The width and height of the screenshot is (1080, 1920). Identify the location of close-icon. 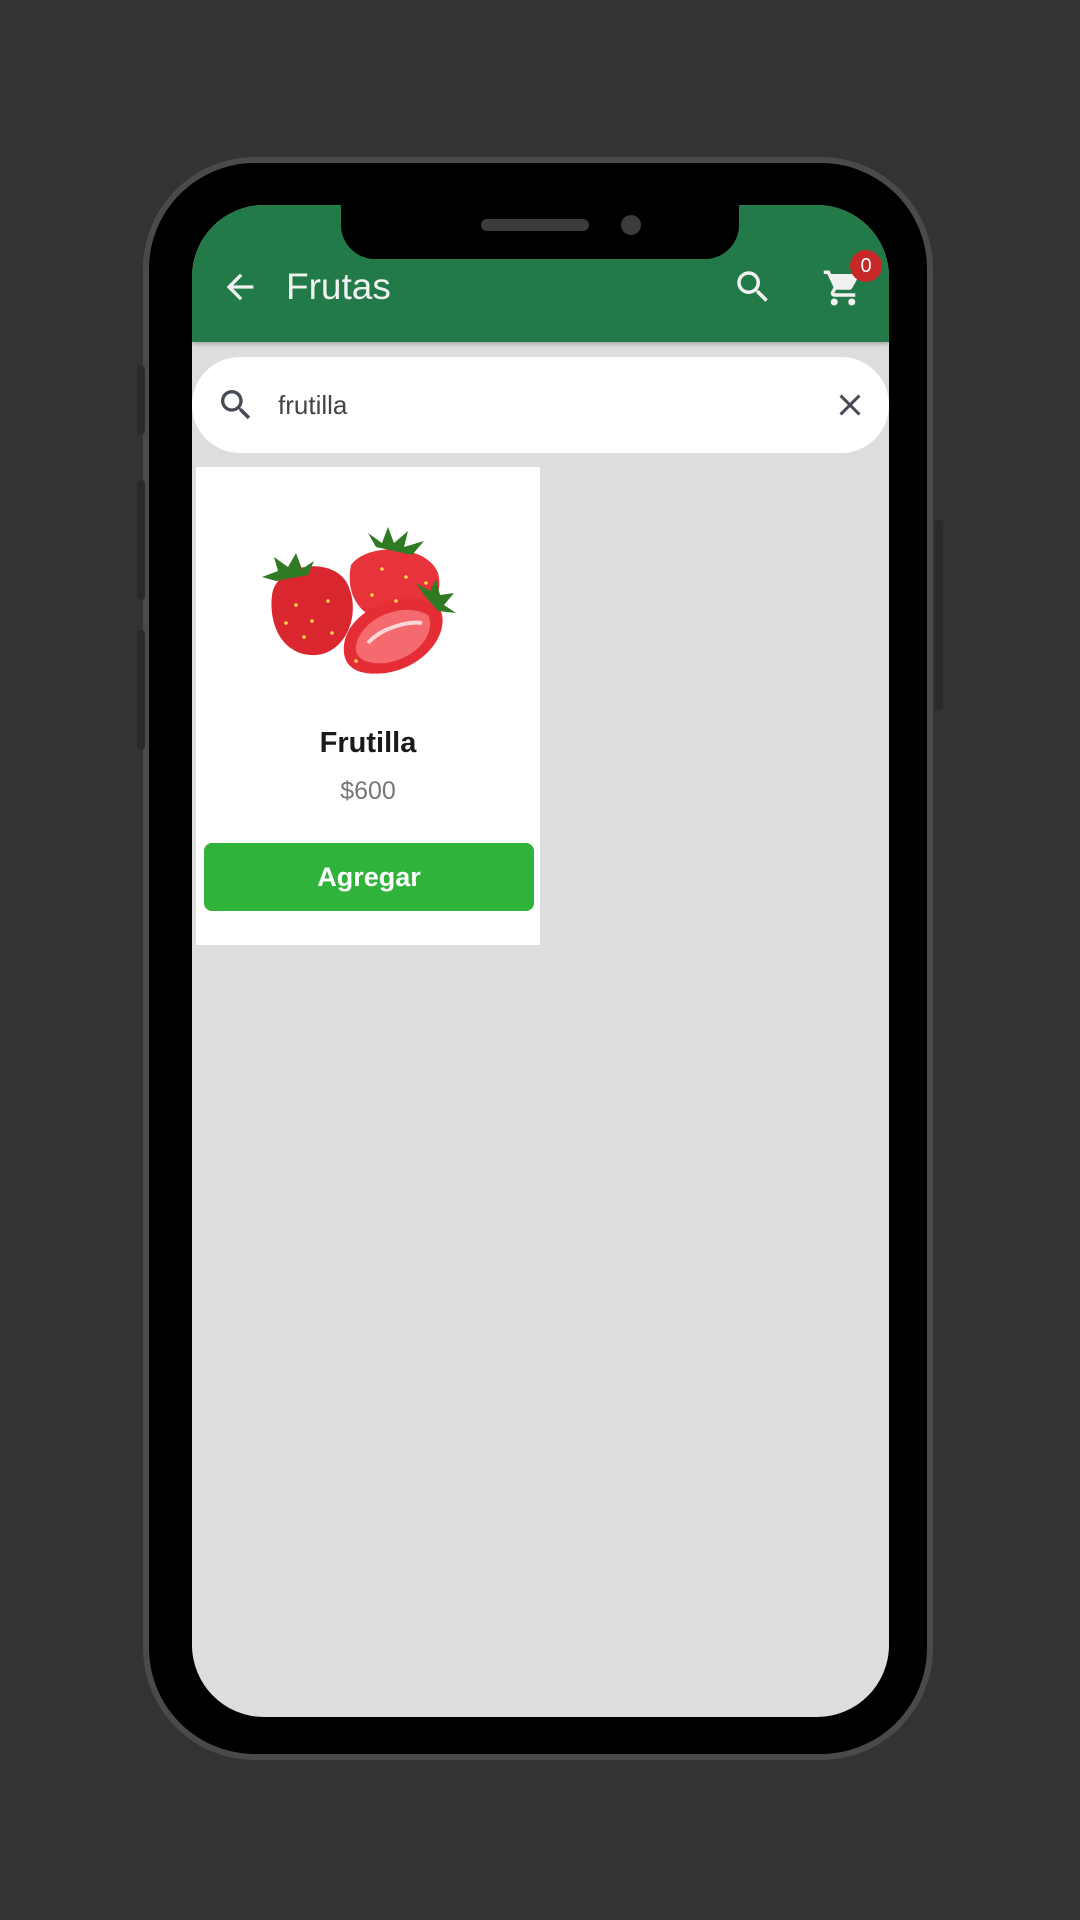
(850, 405).